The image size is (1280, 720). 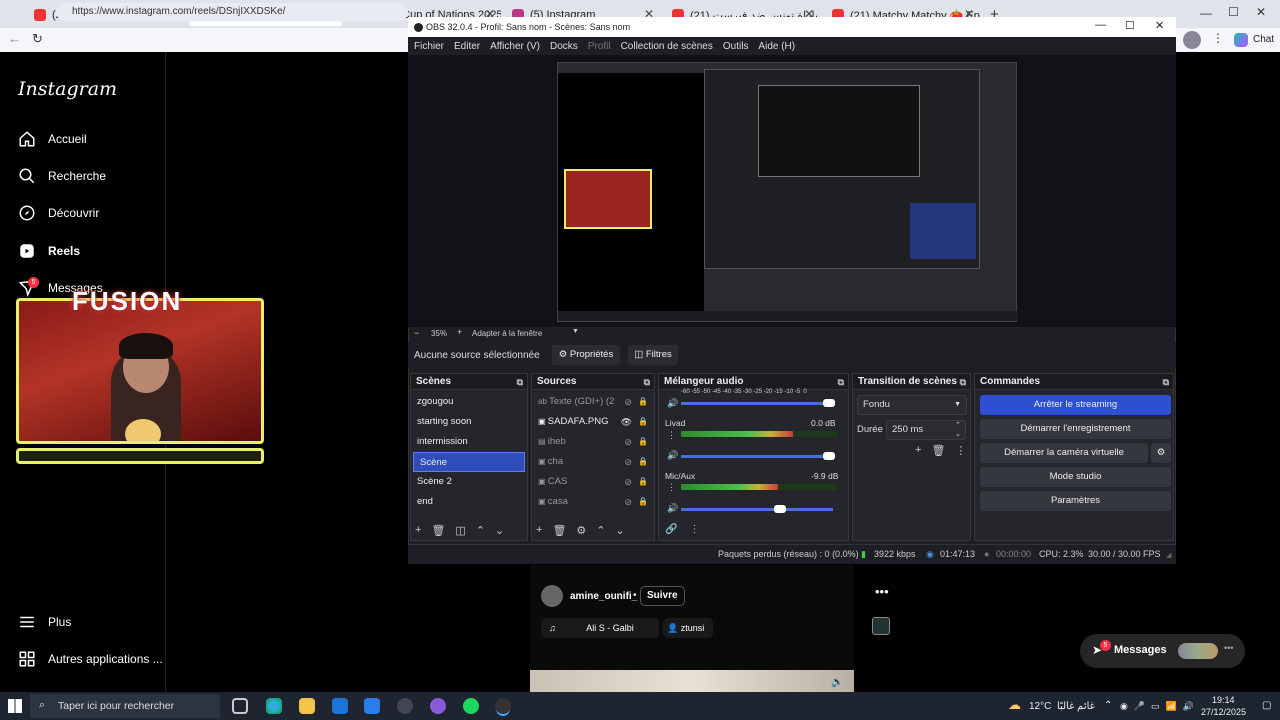 What do you see at coordinates (1233, 12) in the screenshot?
I see `window-maximize-button: ☐` at bounding box center [1233, 12].